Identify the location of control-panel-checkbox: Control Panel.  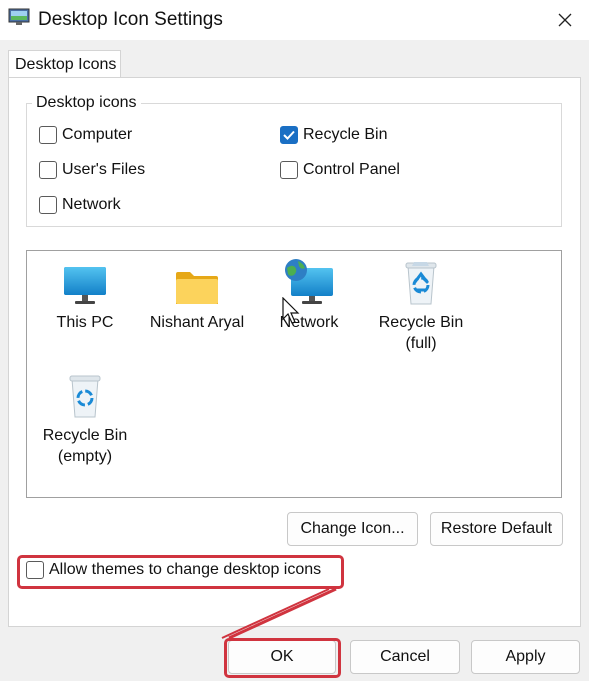
(340, 170).